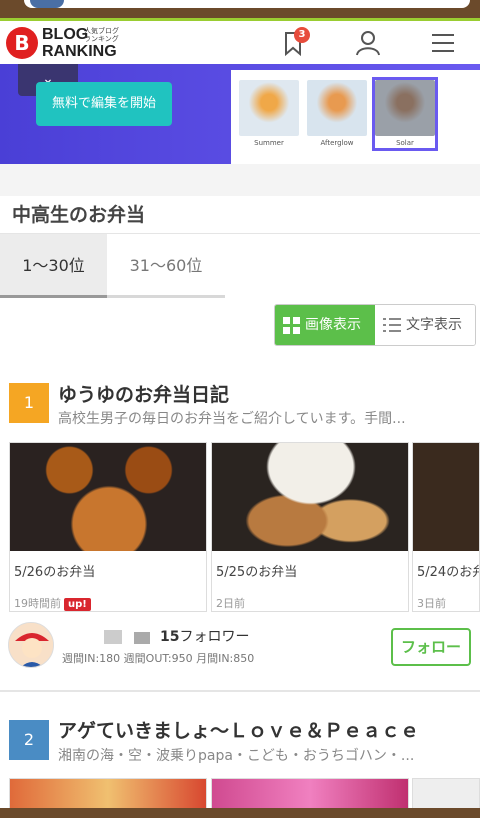  Describe the element at coordinates (431, 603) in the screenshot. I see `post-time: 3日前` at that location.